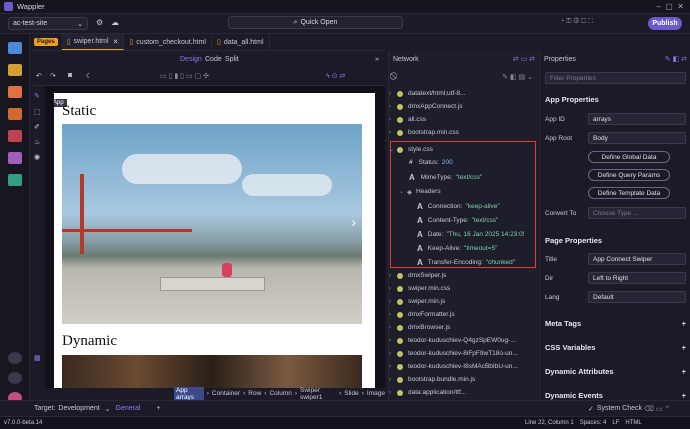 This screenshot has height=429, width=690. Describe the element at coordinates (280, 393) in the screenshot. I see `breadcrumb-item: Column` at that location.